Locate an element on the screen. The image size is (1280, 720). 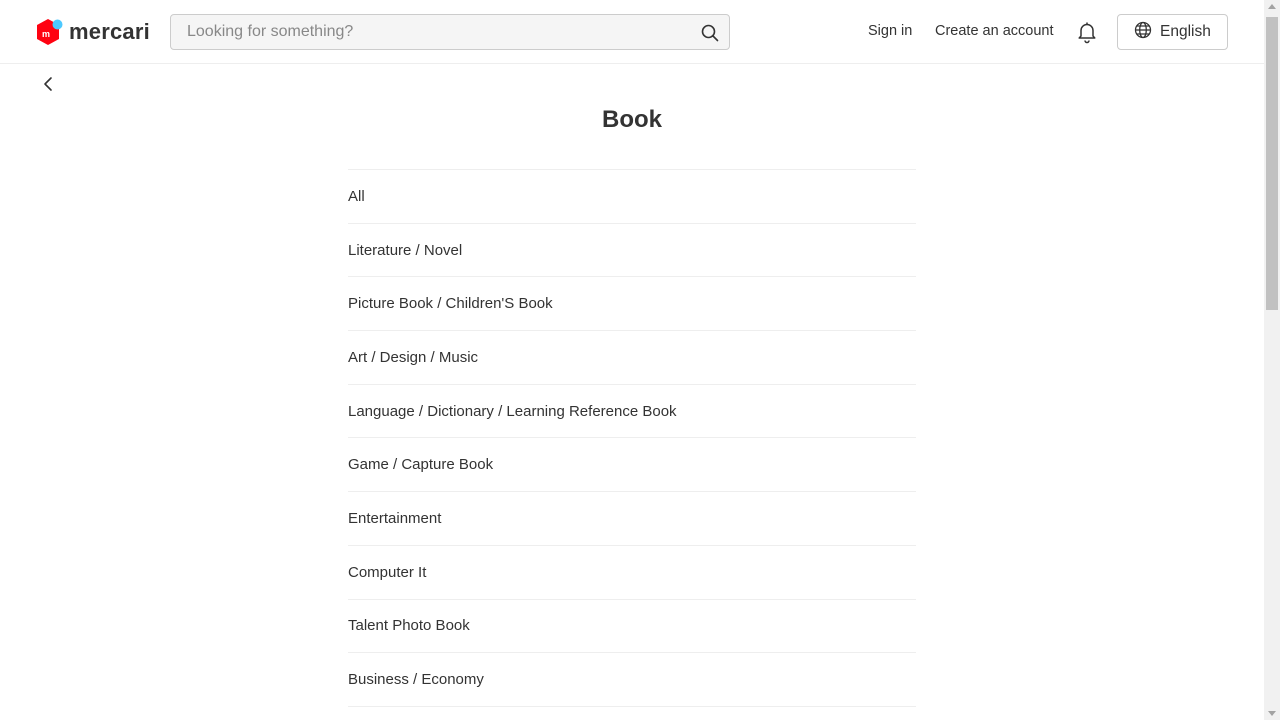
mercari-logo: m mercari is located at coordinates (92, 32).